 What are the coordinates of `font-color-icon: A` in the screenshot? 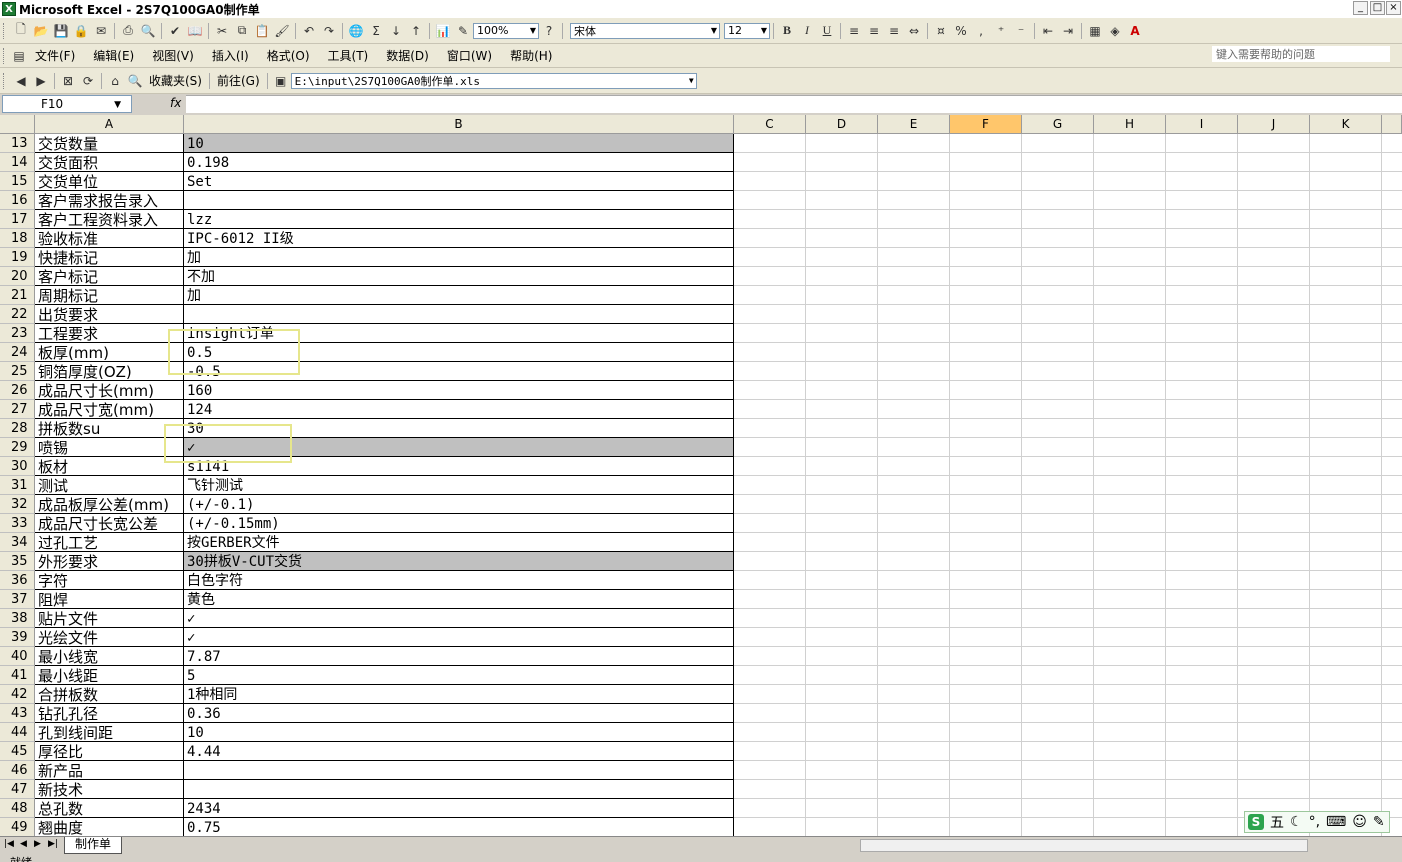 It's located at (1135, 31).